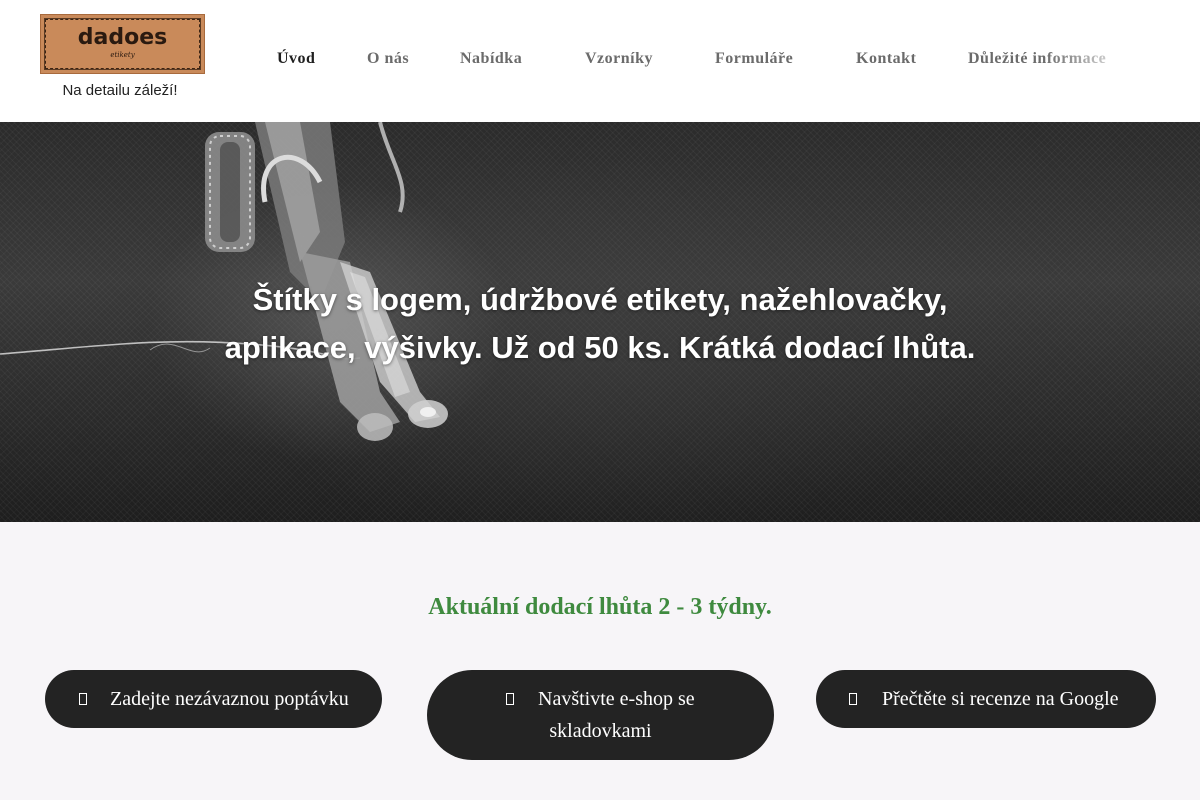  Describe the element at coordinates (388, 59) in the screenshot. I see `nav-item-o-nas: O nás` at that location.